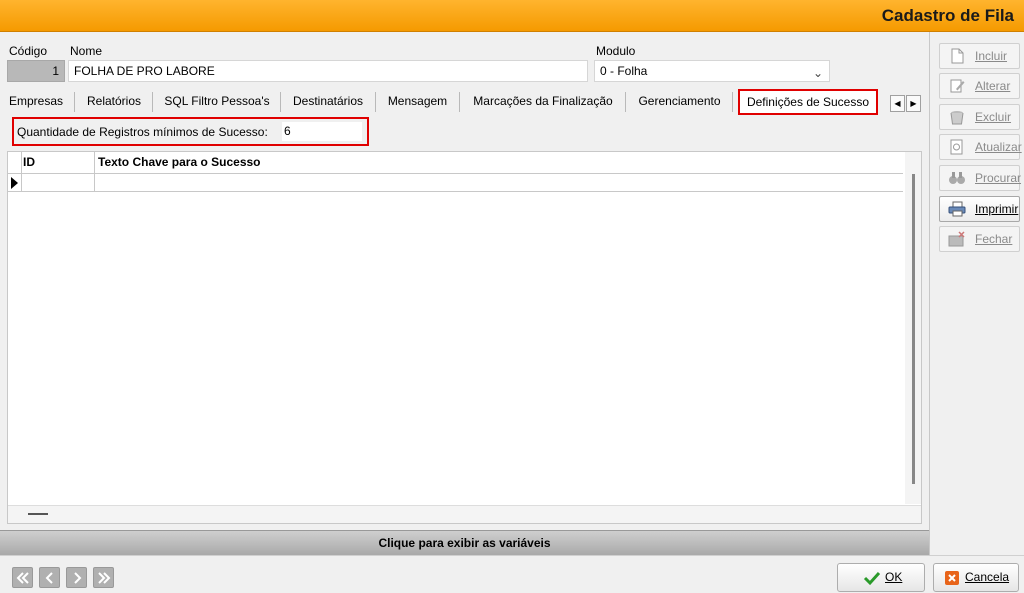  I want to click on prev-icon, so click(49, 578).